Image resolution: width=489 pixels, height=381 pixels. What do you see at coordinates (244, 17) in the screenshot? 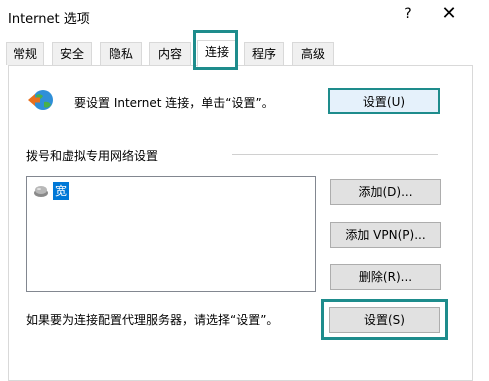
I see `title-bar: Internet 选项 ? ✕` at bounding box center [244, 17].